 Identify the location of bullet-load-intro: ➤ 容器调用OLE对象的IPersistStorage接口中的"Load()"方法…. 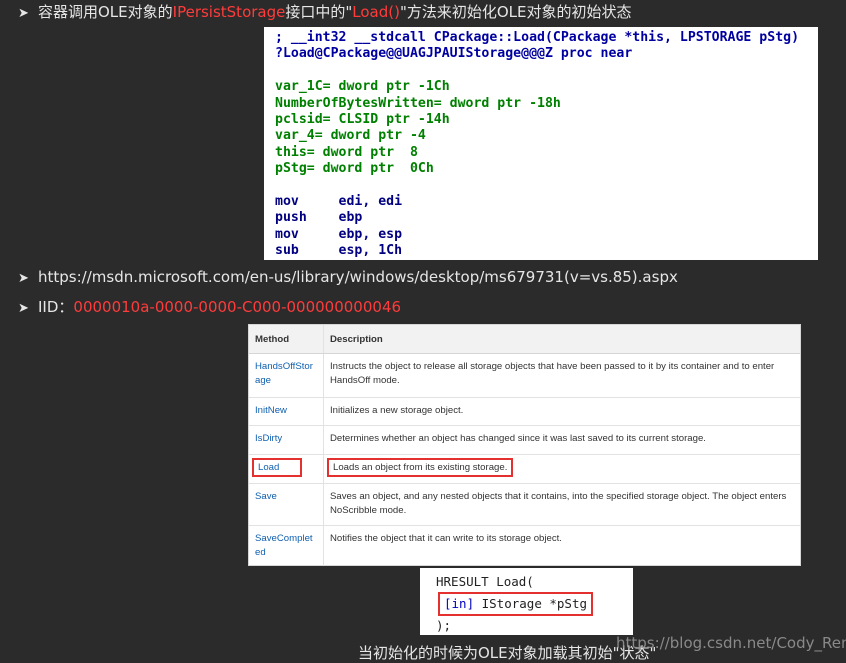
(325, 13).